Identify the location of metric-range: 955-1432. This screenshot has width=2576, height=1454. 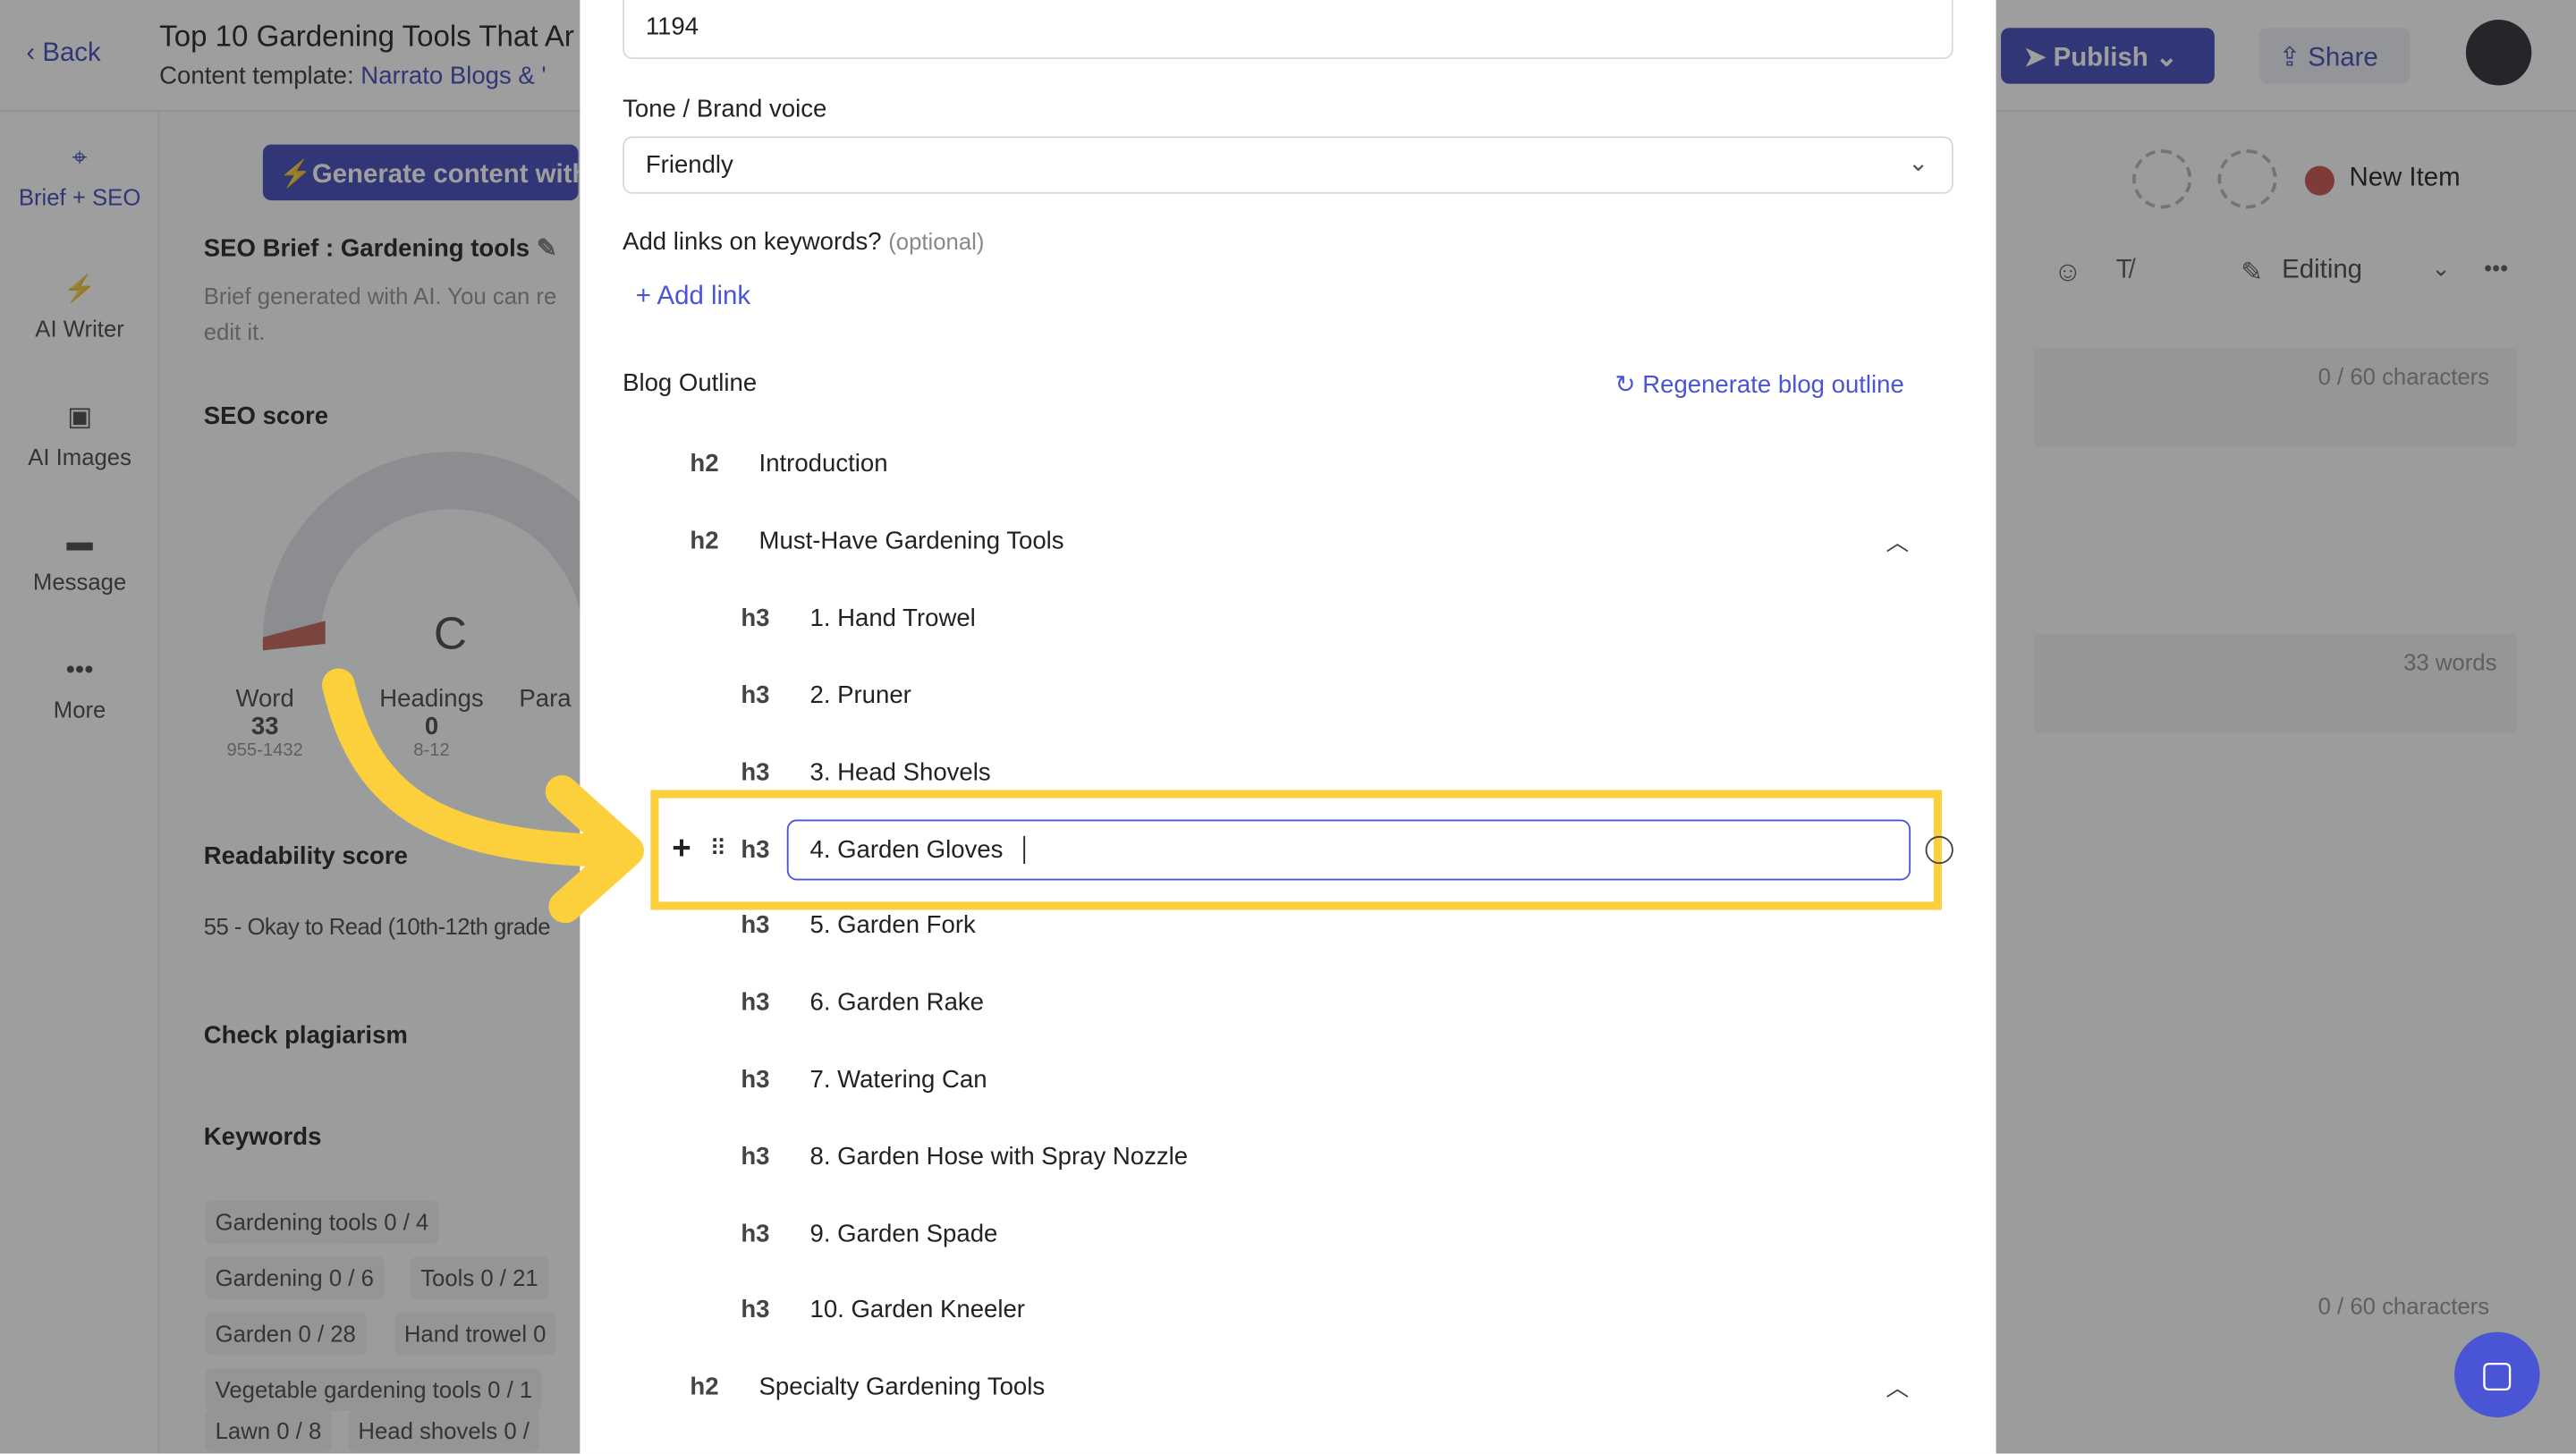
(264, 750).